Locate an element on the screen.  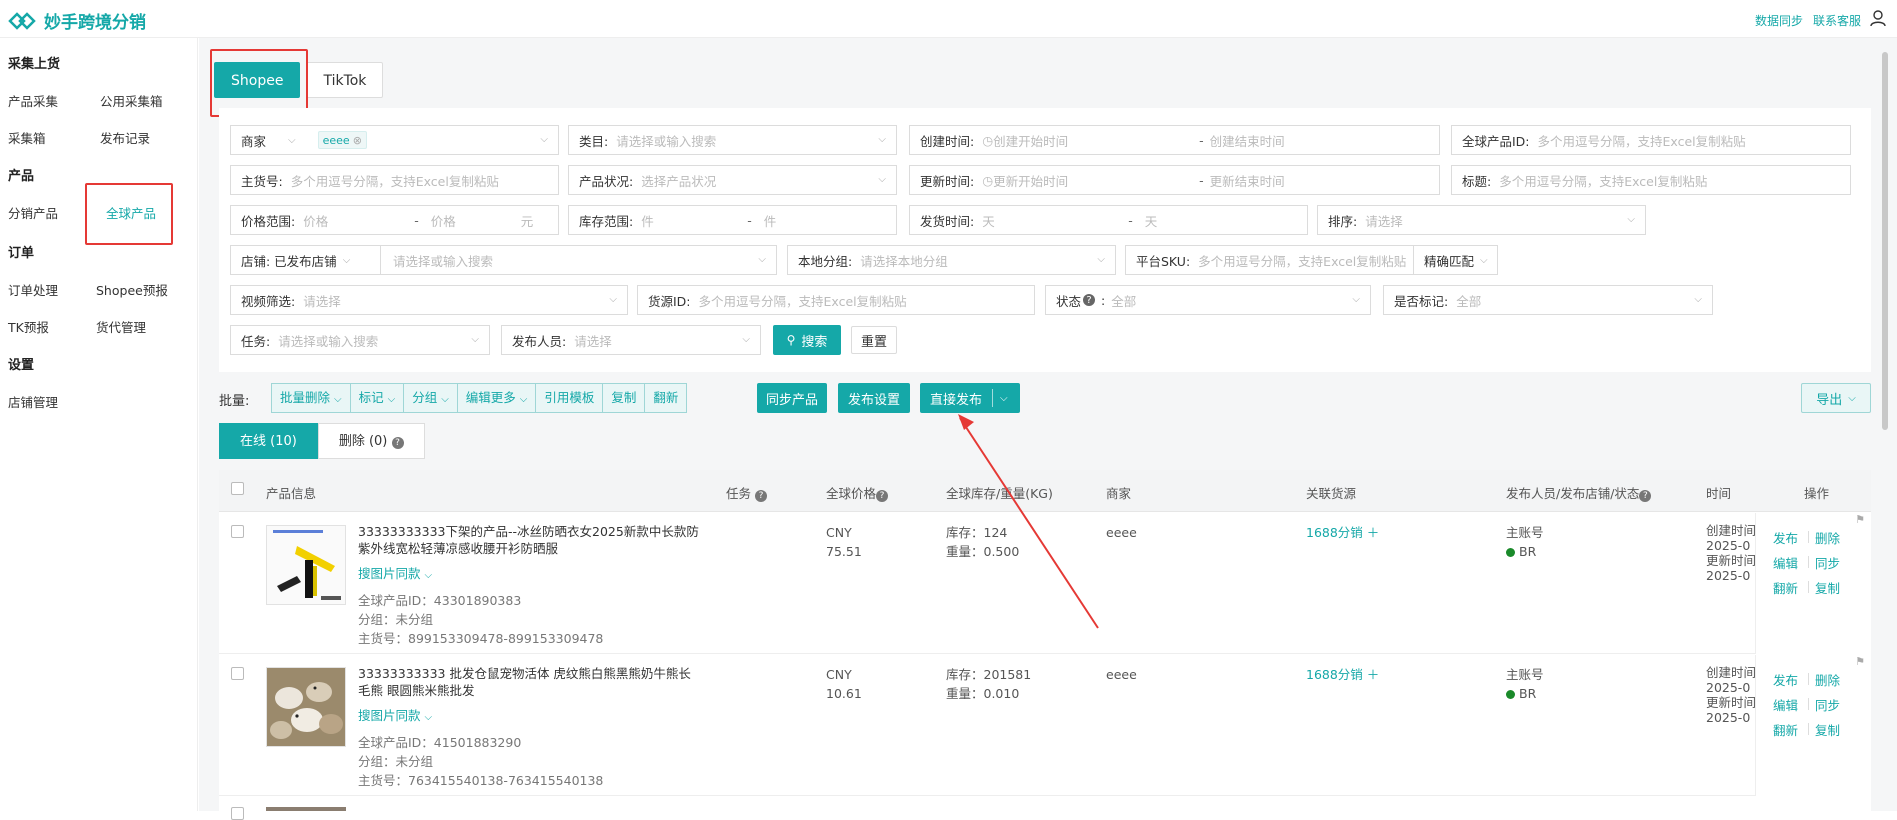
title-input: 标题: 多个用逗号分隔，支持Excel复制粘贴 is located at coordinates (1651, 180).